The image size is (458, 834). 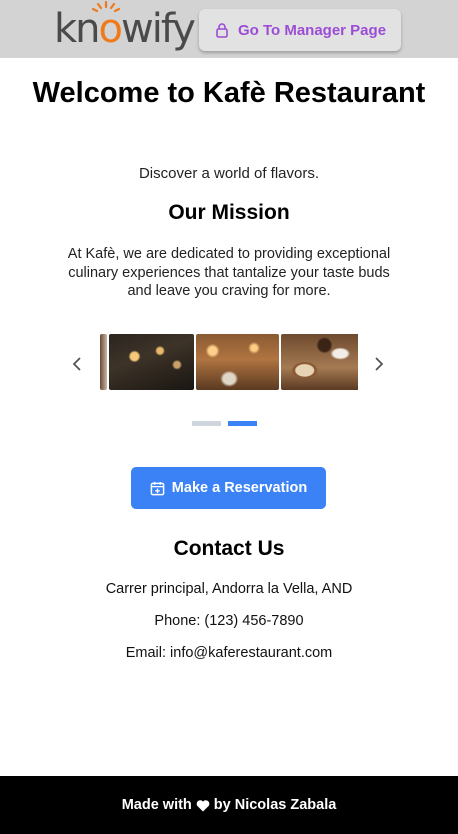 I want to click on reservation-button-label: Make a Reservation, so click(x=239, y=488).